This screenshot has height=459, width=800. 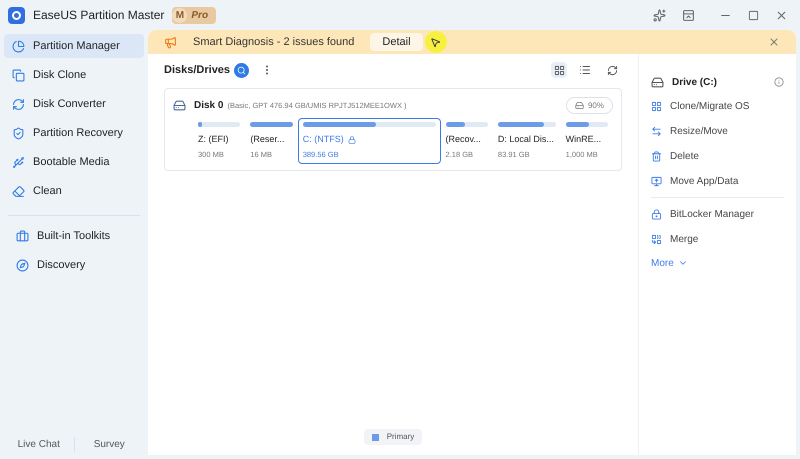 What do you see at coordinates (559, 70) in the screenshot?
I see `grid-view-button` at bounding box center [559, 70].